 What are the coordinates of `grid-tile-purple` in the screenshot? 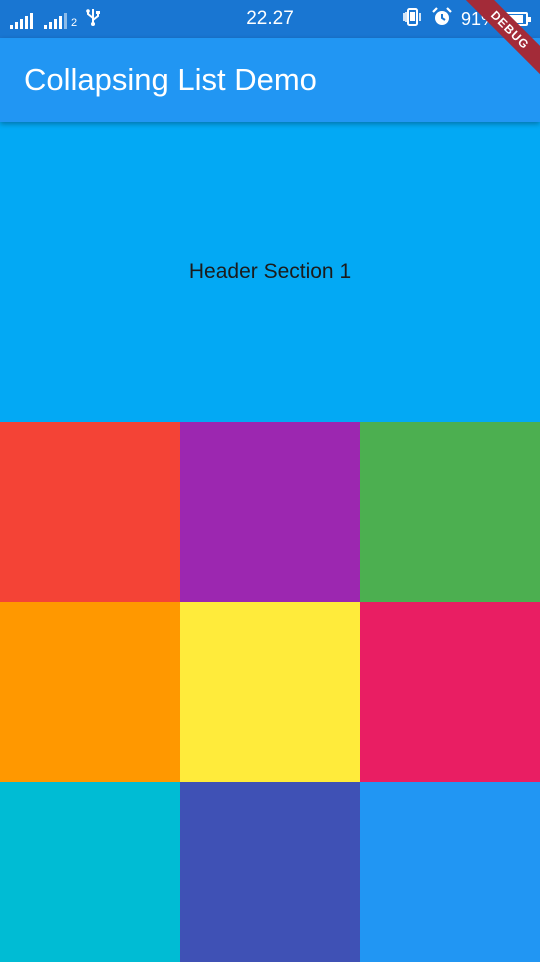 It's located at (270, 512).